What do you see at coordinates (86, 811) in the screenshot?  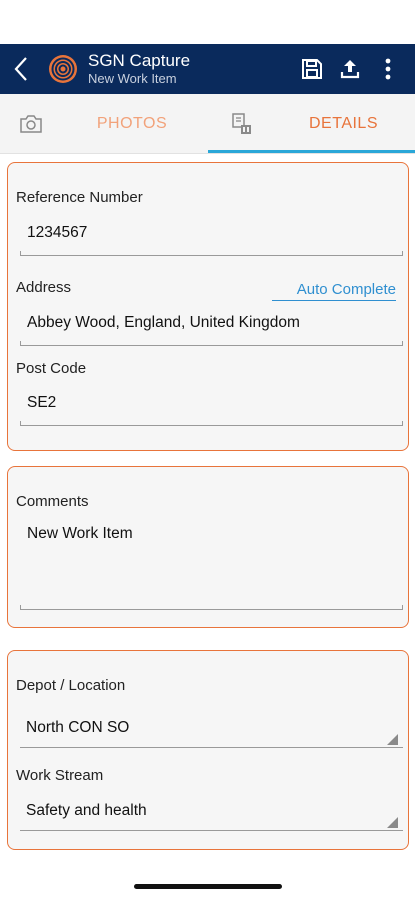 I see `work-stream-select: Safety and health` at bounding box center [86, 811].